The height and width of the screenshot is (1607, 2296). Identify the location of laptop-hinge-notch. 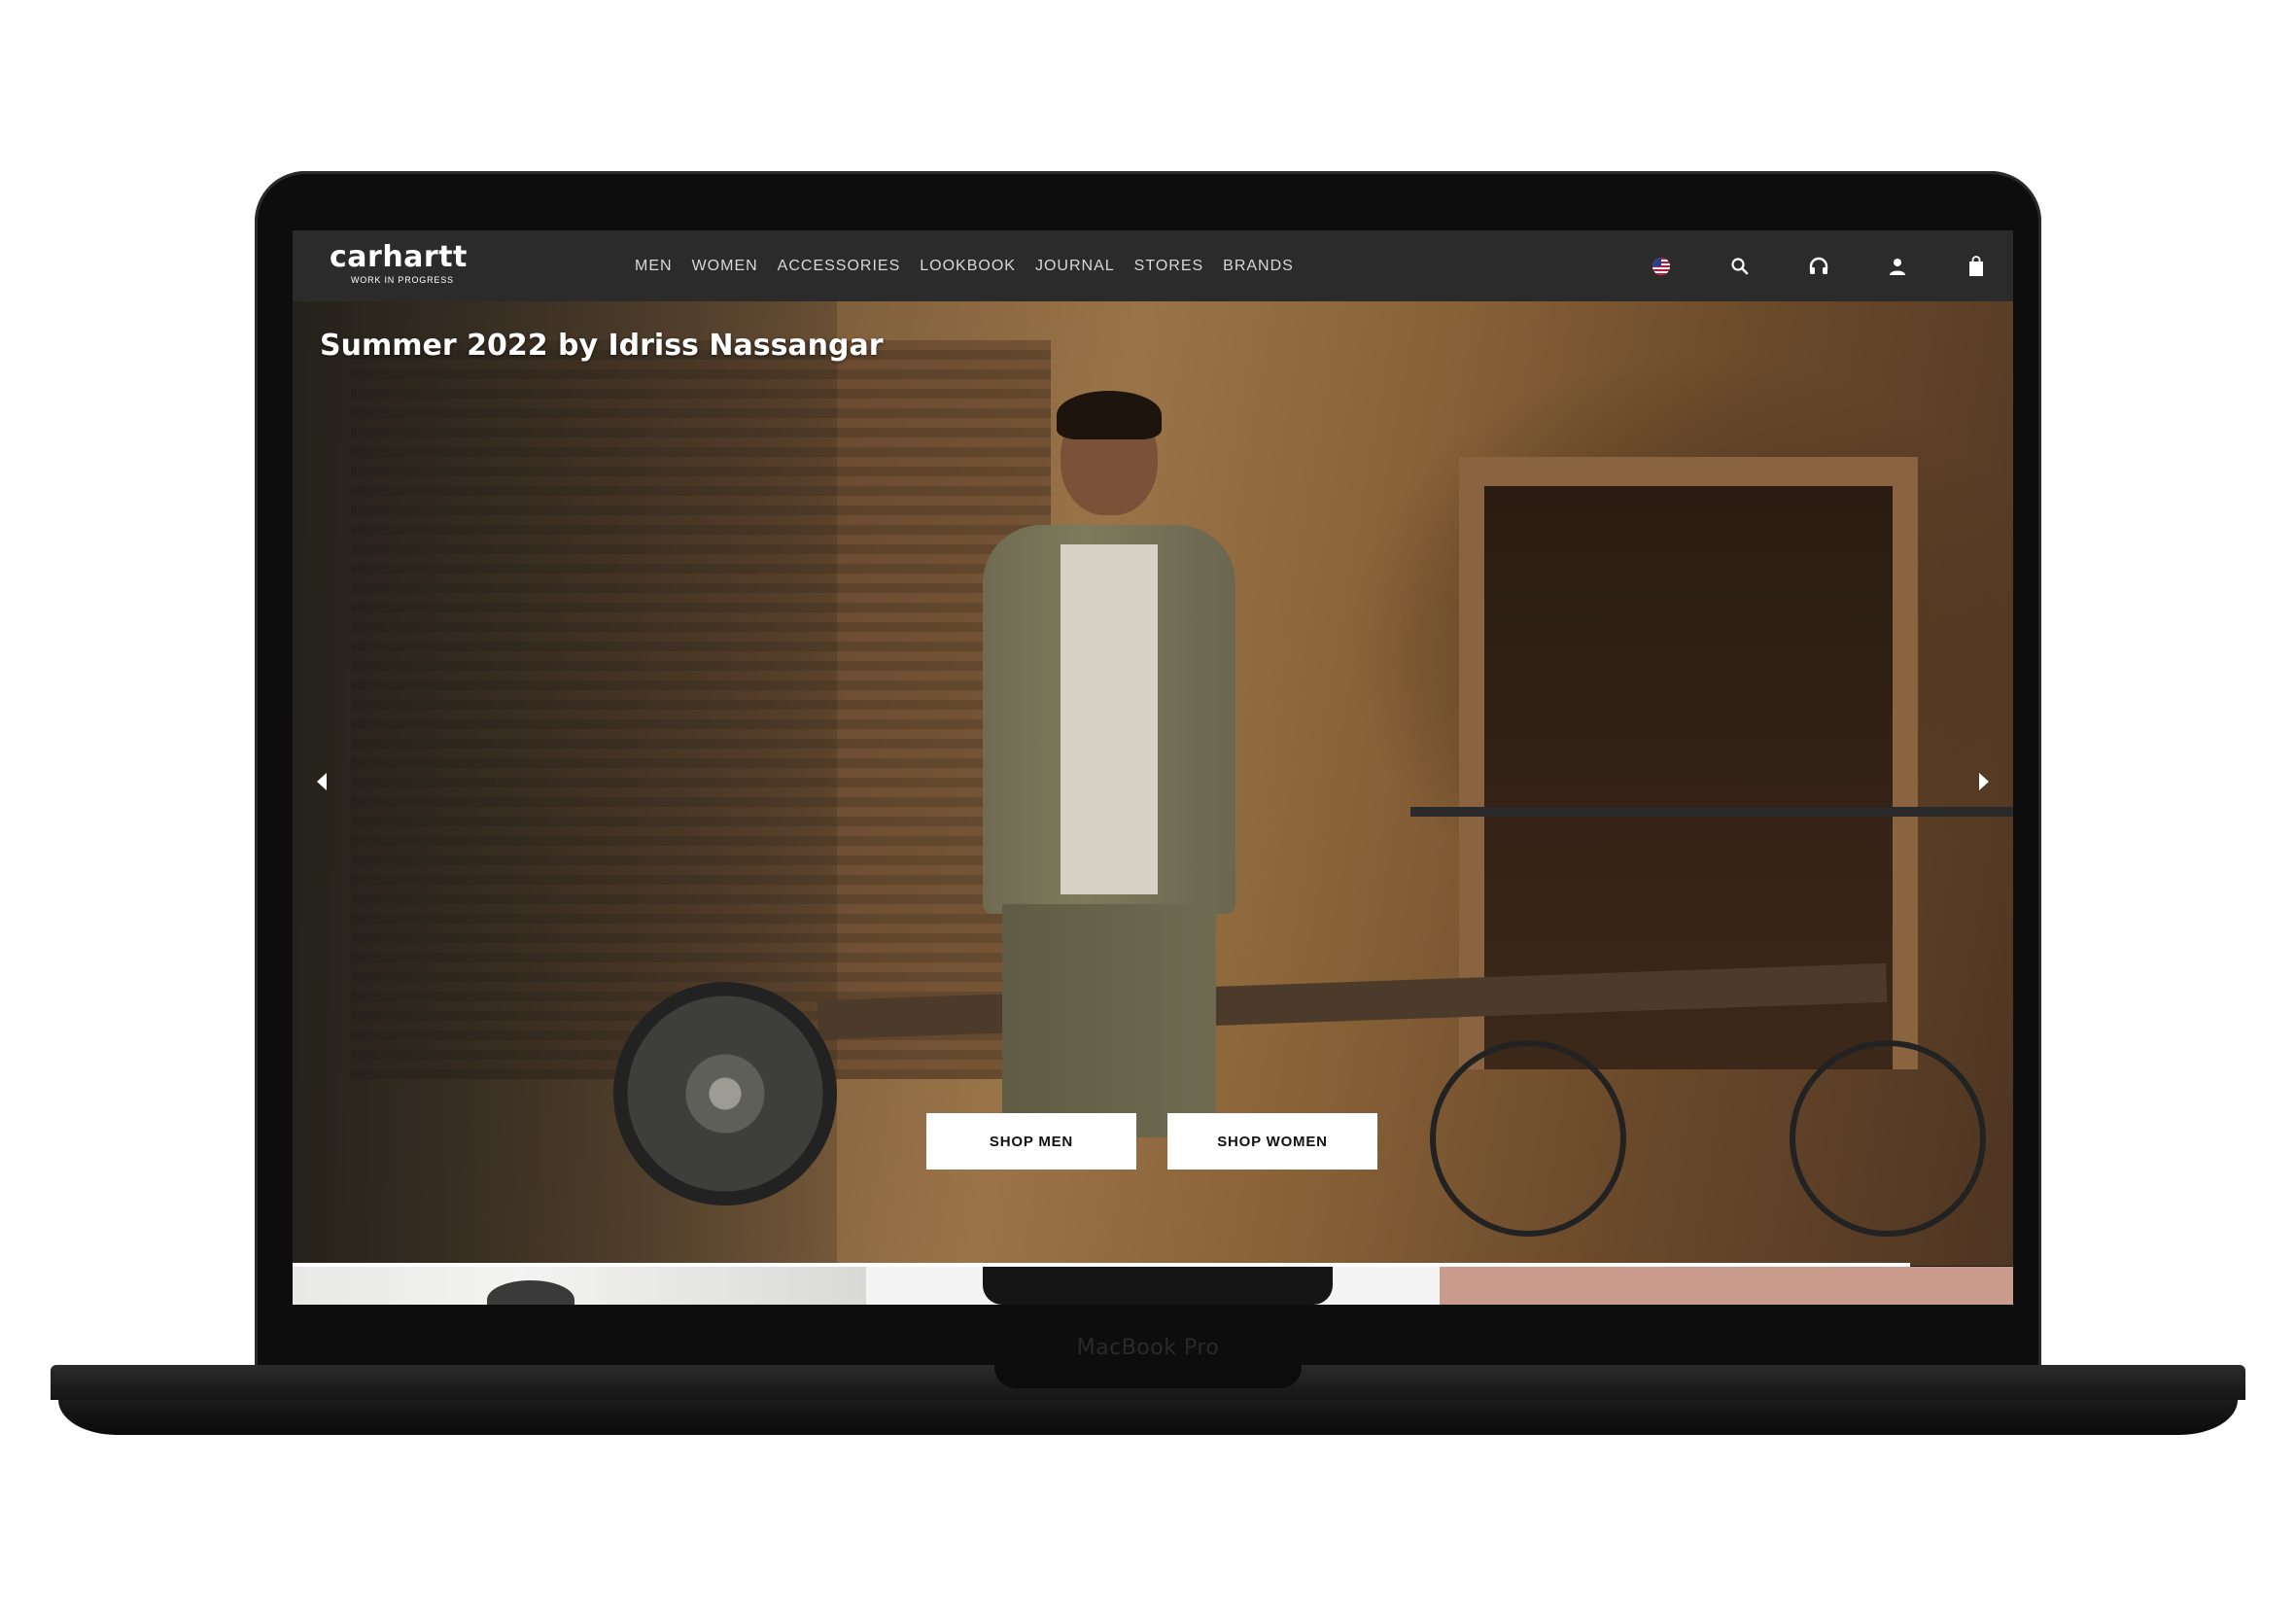
(1148, 1376).